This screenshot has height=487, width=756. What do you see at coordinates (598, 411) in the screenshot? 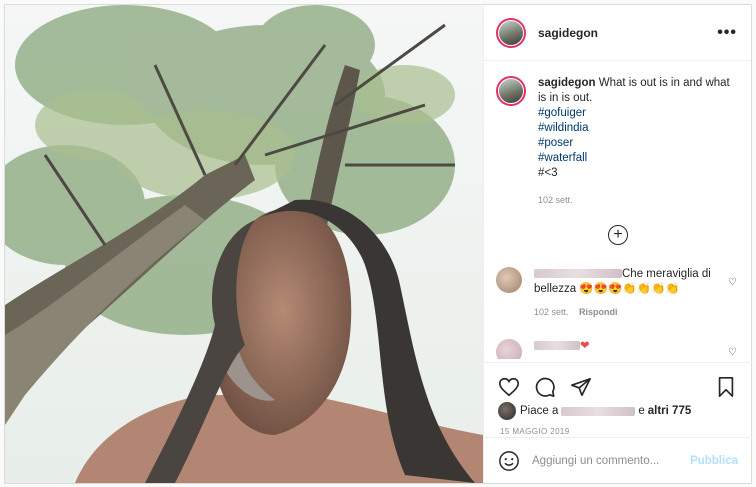
I see `liker-username-blurred` at bounding box center [598, 411].